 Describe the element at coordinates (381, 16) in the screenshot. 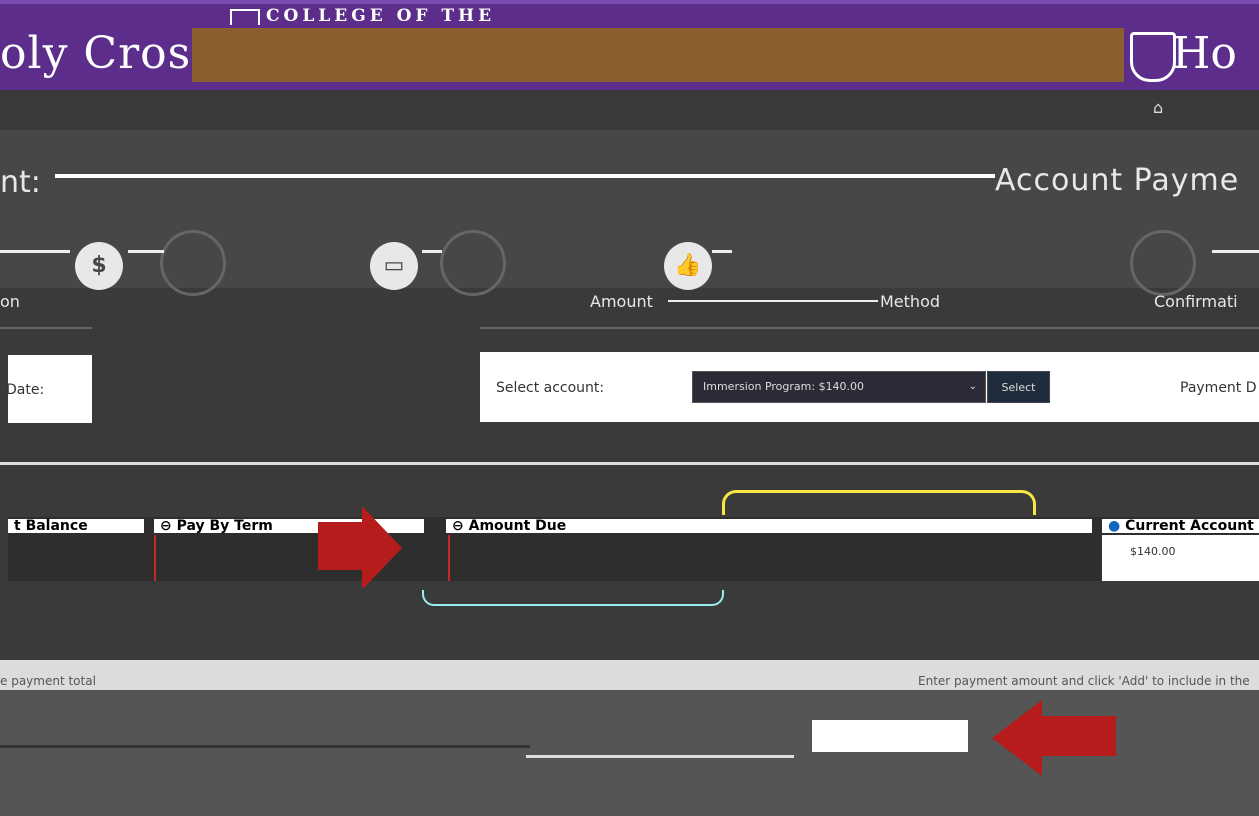

I see `college-line-text: COLLEGE OF THE` at that location.